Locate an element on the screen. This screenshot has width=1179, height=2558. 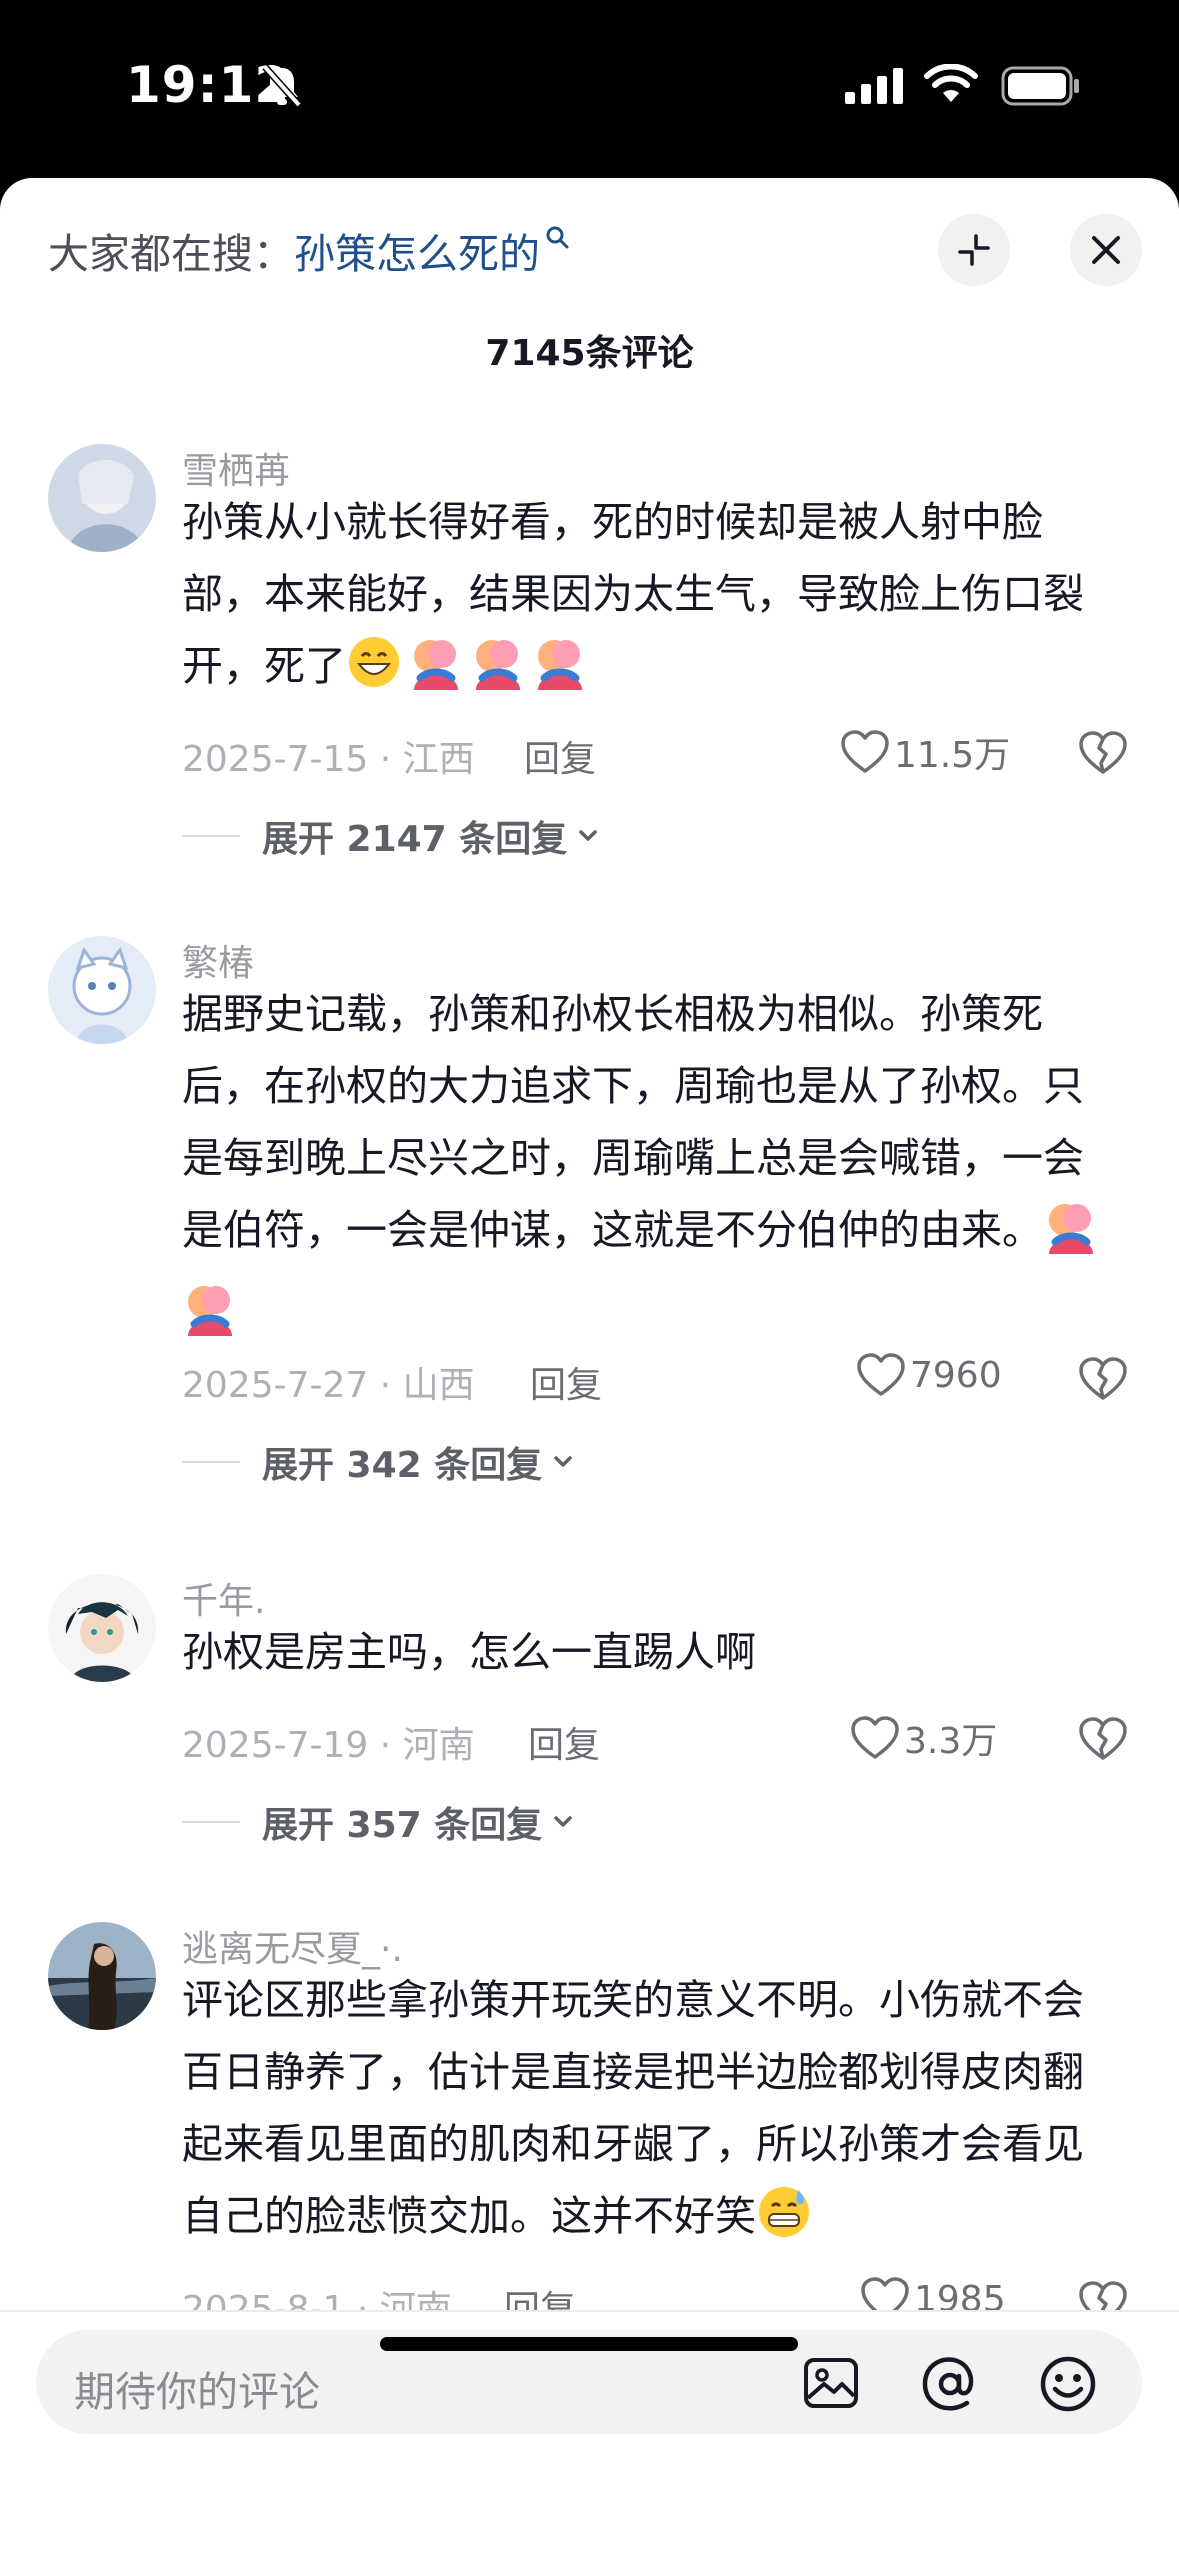
expand-replies-button: 展开 342 条回复 is located at coordinates (380, 1462).